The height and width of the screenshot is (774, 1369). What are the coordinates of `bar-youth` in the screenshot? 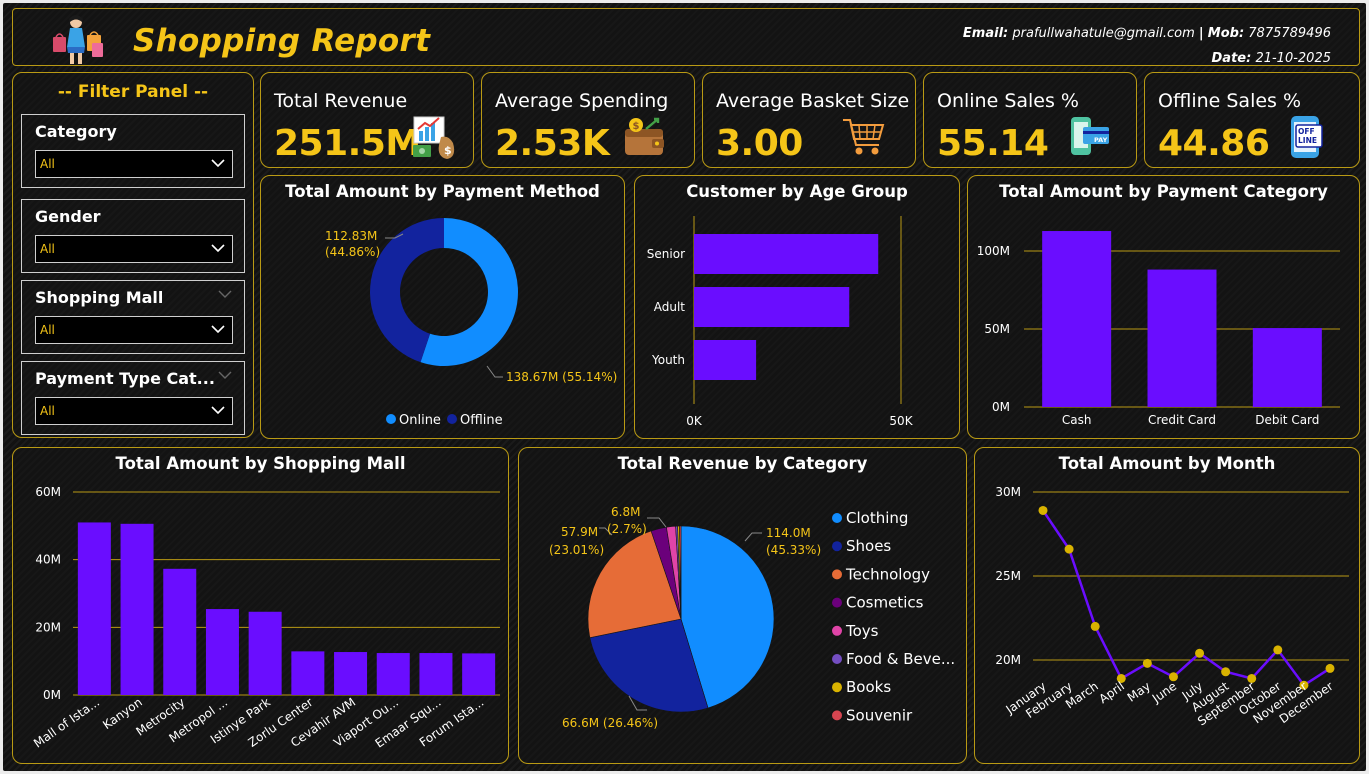 It's located at (725, 360).